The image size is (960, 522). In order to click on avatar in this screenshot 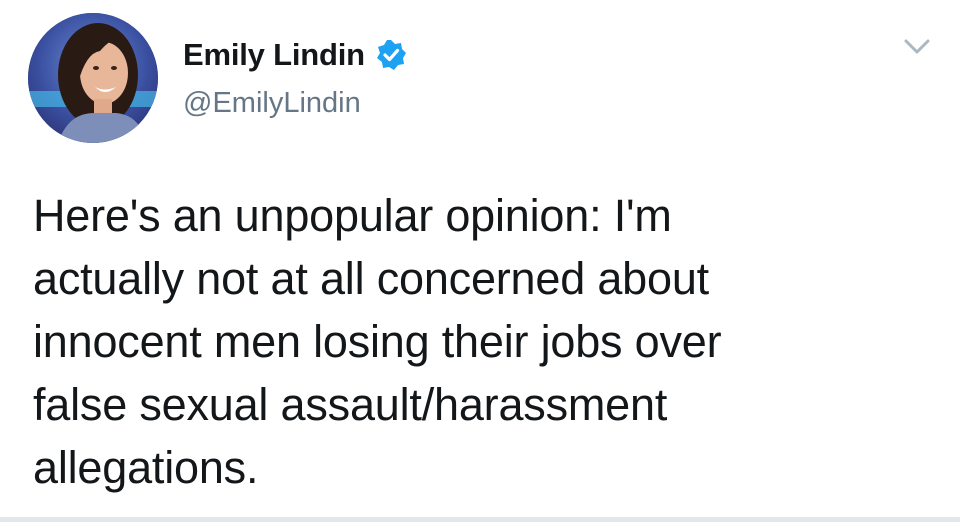, I will do `click(93, 78)`.